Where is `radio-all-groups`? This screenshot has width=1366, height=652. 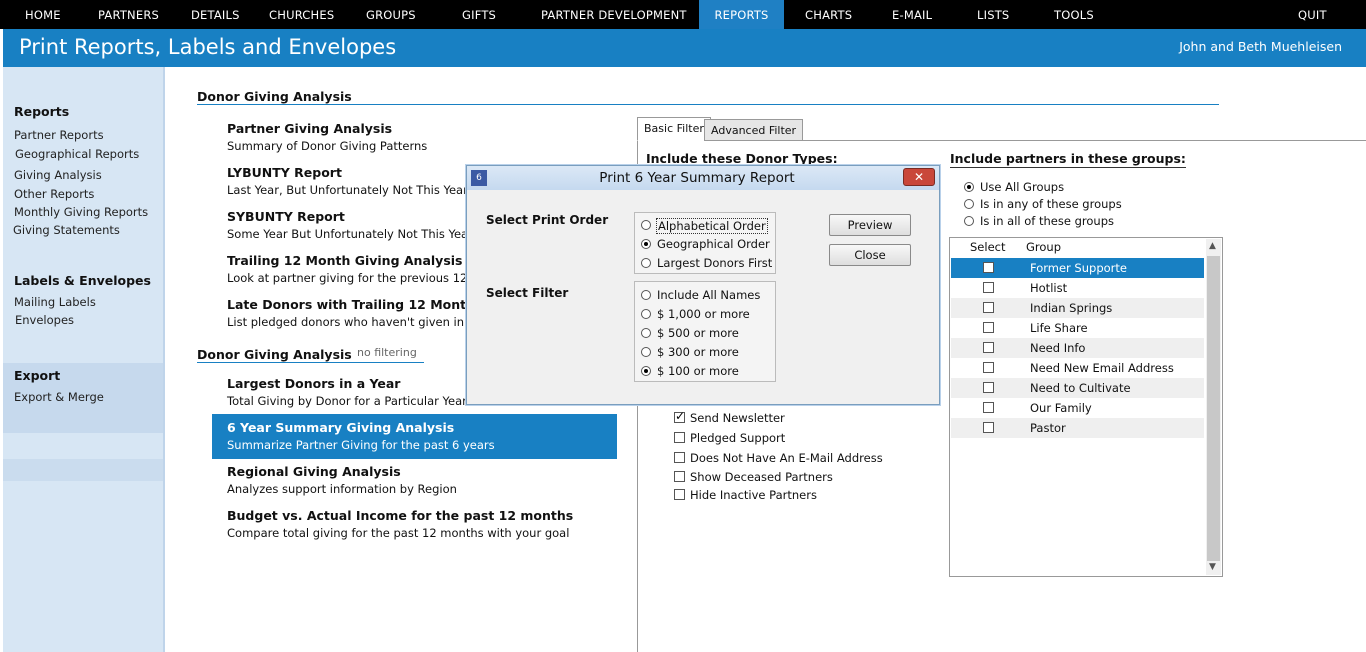
radio-all-groups is located at coordinates (969, 221).